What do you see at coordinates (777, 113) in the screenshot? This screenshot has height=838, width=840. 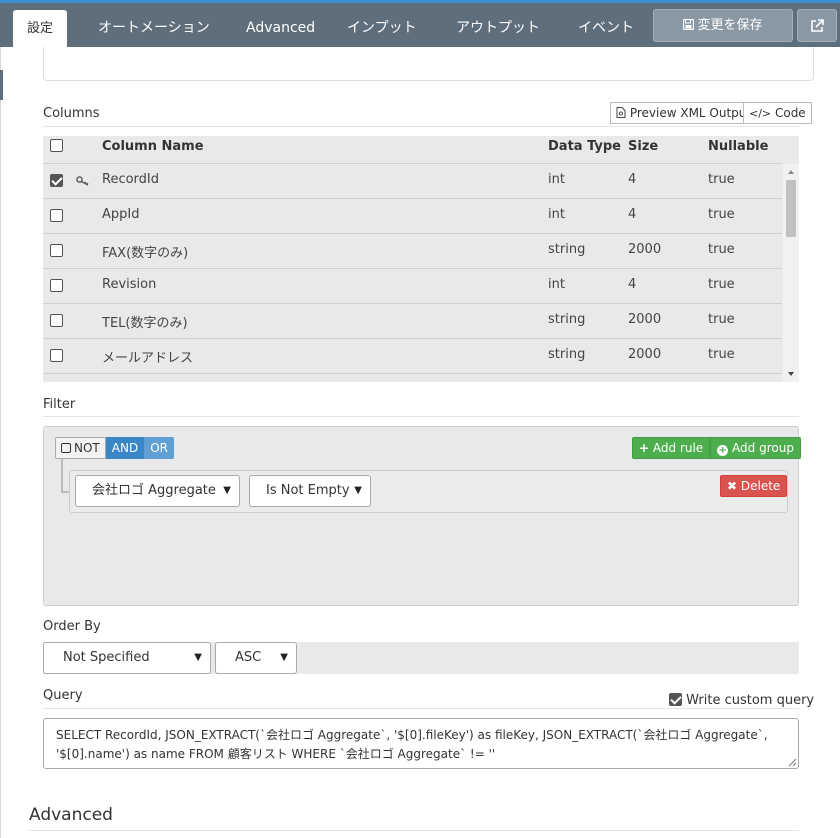 I see `code-button: </> Code` at bounding box center [777, 113].